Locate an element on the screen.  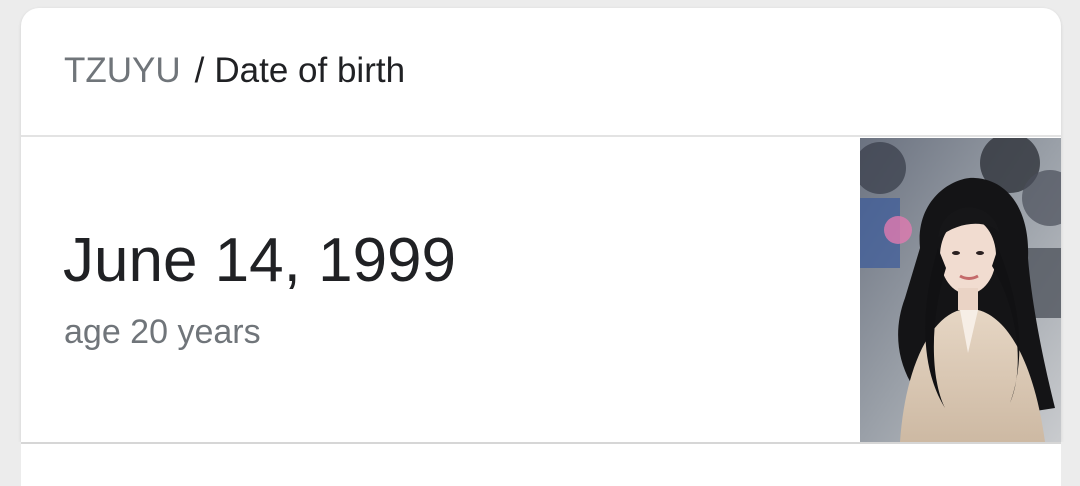
card-bottom-divider is located at coordinates (541, 443).